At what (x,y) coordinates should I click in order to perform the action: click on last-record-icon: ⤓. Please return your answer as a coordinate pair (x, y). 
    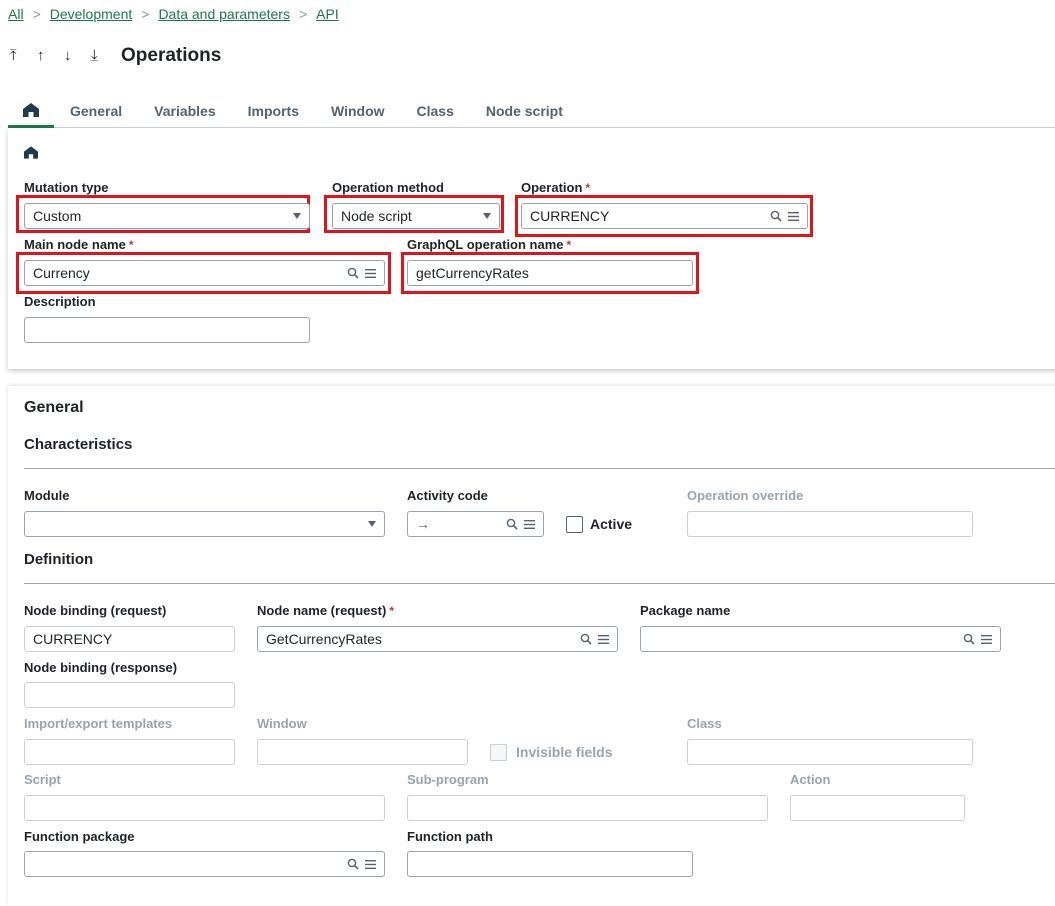
    Looking at the image, I should click on (104, 56).